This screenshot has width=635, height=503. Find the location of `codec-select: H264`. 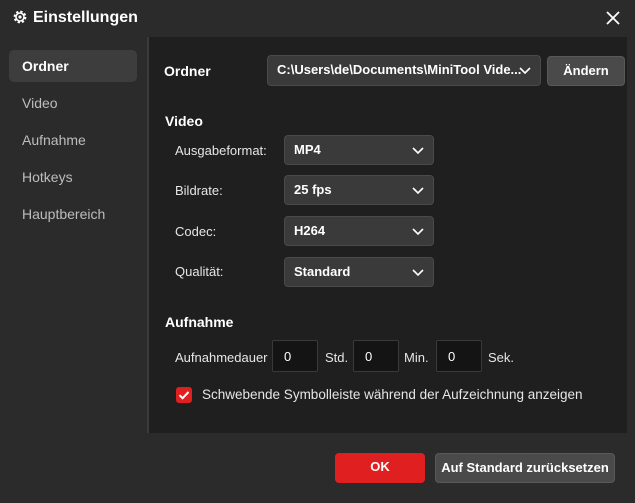

codec-select: H264 is located at coordinates (359, 231).